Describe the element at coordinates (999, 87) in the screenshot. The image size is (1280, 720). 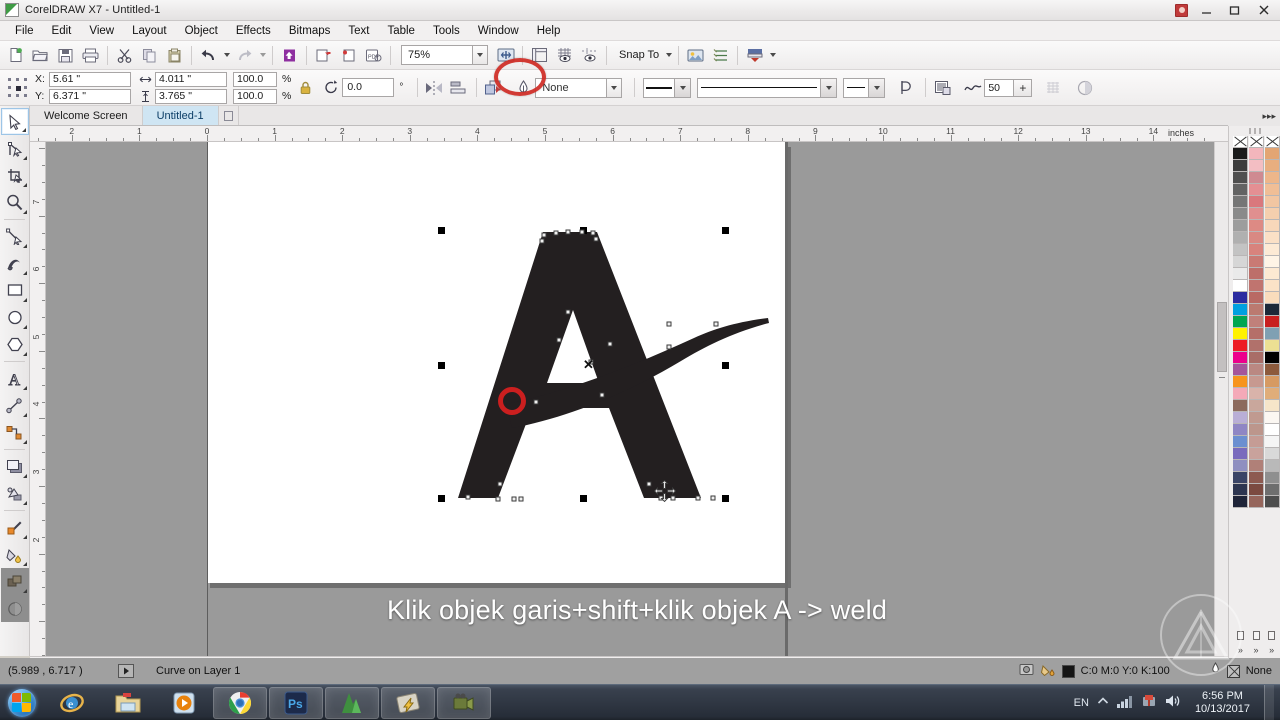
I see `curve-smoothness-input: 50` at that location.